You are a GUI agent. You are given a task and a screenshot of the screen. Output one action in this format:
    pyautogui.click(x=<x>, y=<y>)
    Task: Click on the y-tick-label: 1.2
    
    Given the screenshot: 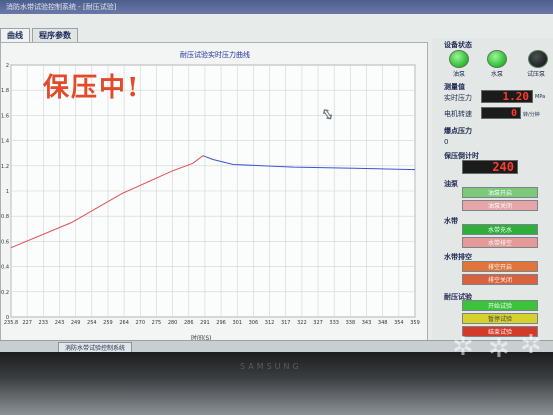 What is the action you would take?
    pyautogui.click(x=5, y=167)
    